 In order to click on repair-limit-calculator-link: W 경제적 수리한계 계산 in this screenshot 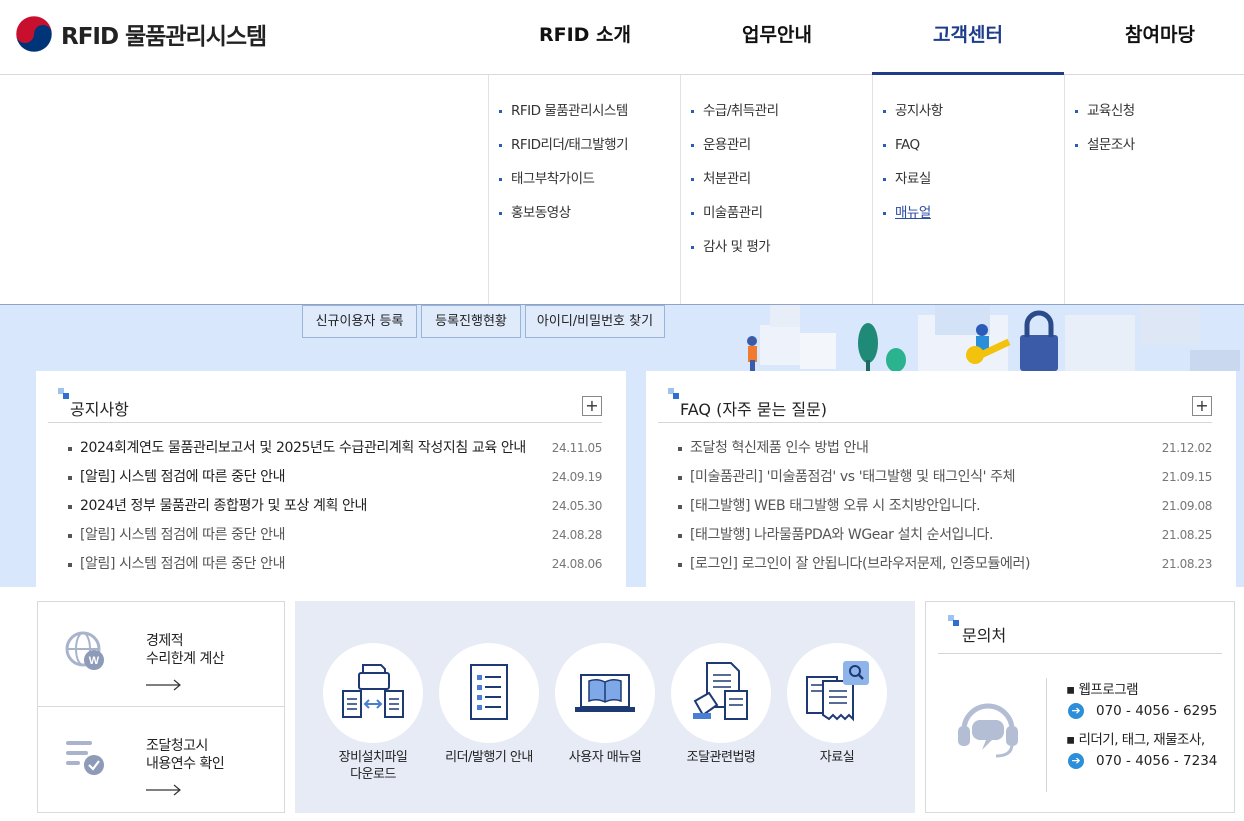, I will do `click(161, 654)`.